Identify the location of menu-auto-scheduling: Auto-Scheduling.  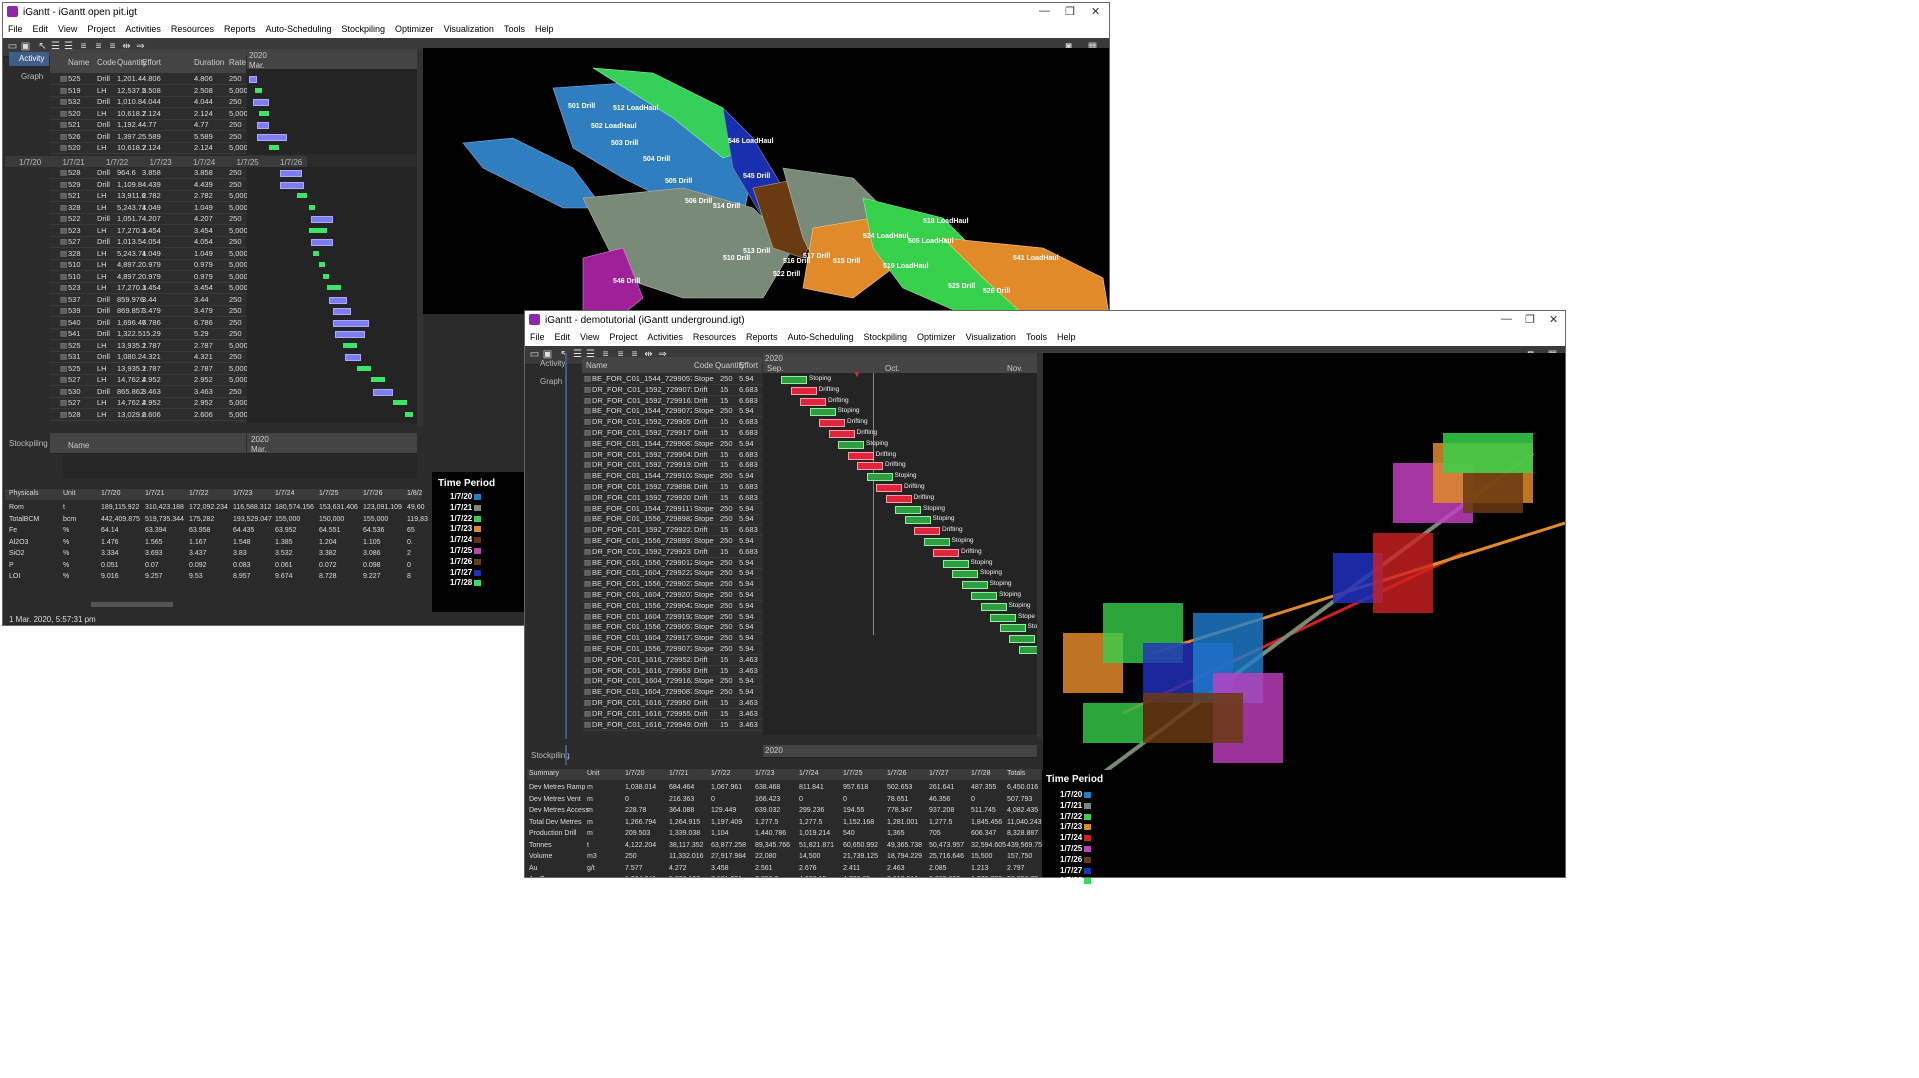
(298, 28).